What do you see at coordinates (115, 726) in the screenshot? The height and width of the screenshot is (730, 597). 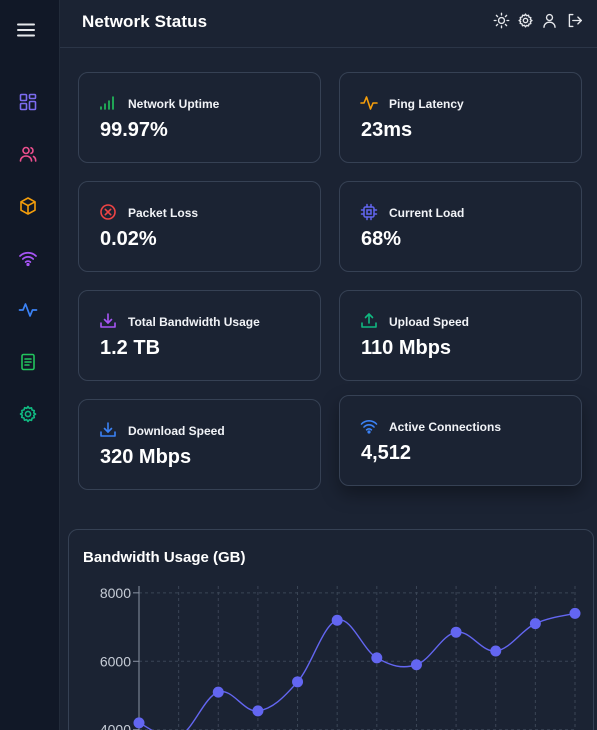 I see `y-tick-label: 4000` at bounding box center [115, 726].